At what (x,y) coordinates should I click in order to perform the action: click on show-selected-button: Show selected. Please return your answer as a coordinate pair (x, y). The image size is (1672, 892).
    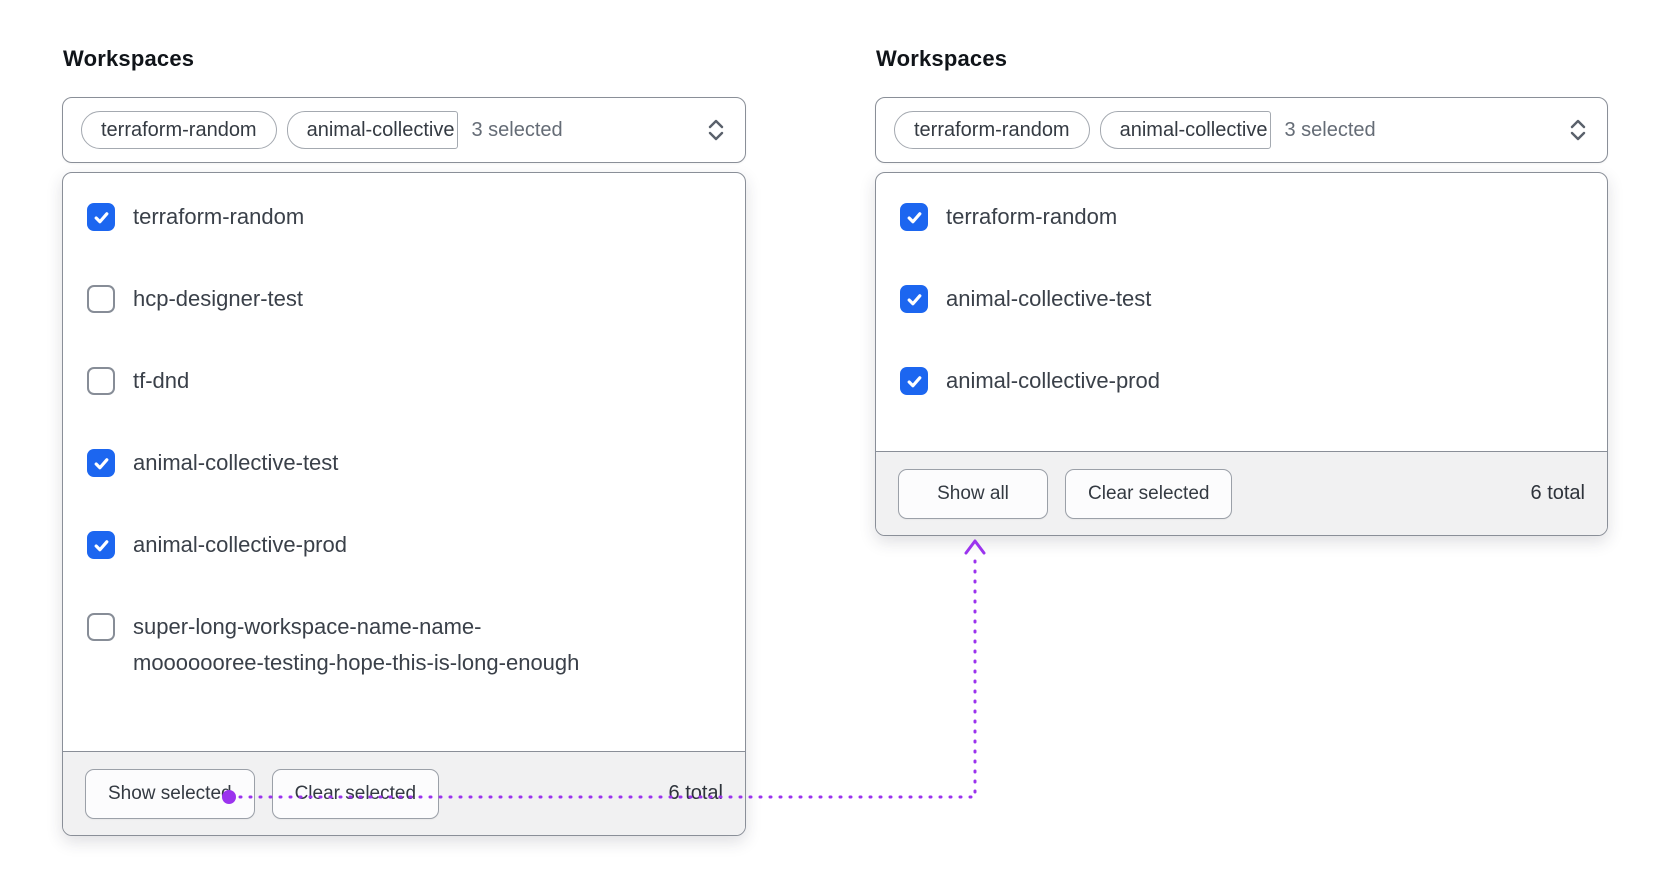
    Looking at the image, I should click on (170, 793).